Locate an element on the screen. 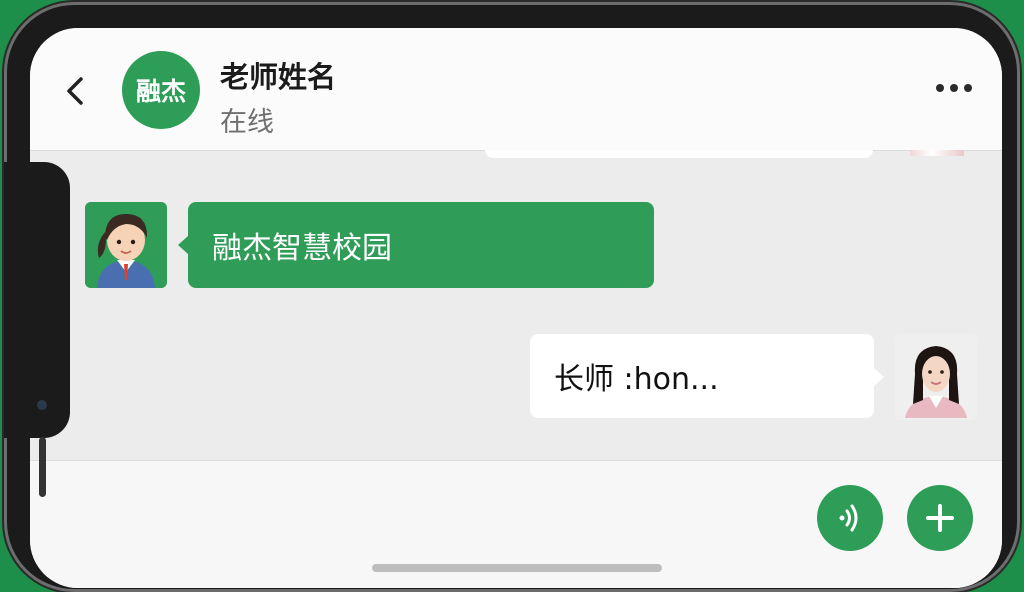 This screenshot has height=592, width=1024. teacher-avatar is located at coordinates (126, 245).